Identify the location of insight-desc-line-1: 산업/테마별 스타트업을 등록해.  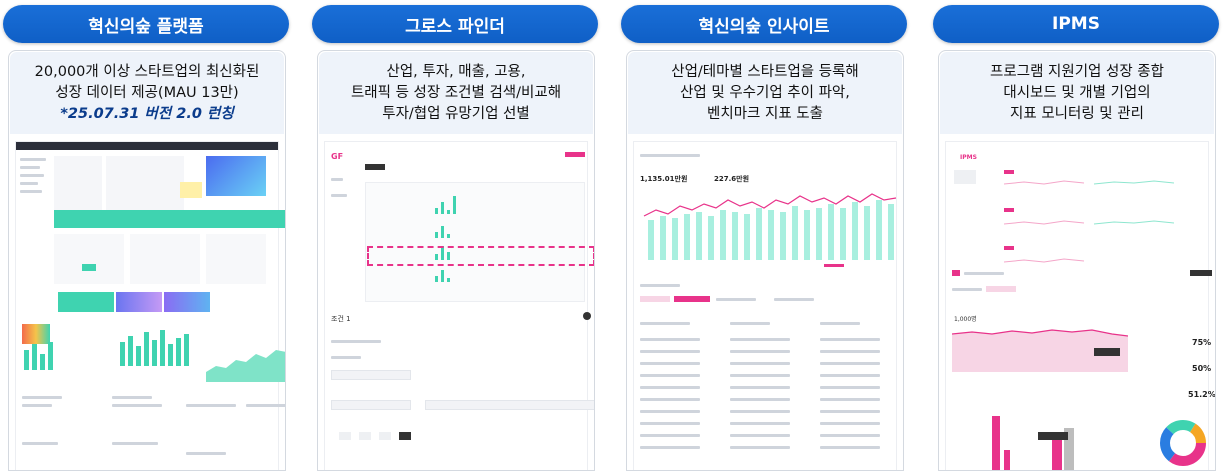
(765, 71).